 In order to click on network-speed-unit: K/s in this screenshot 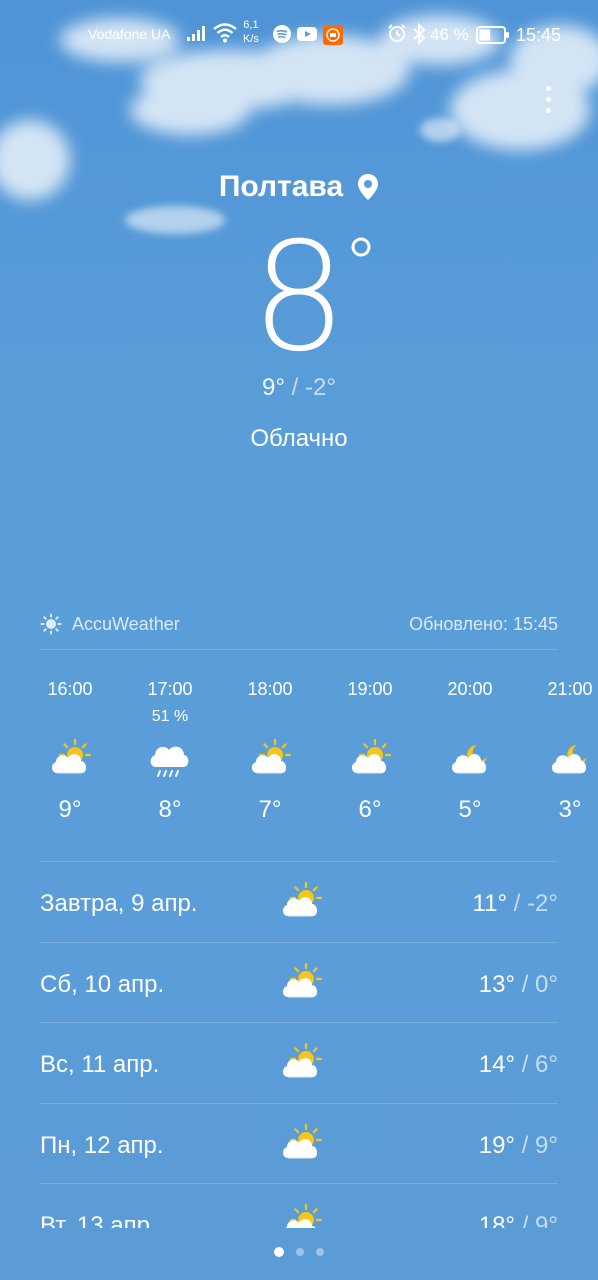, I will do `click(251, 39)`.